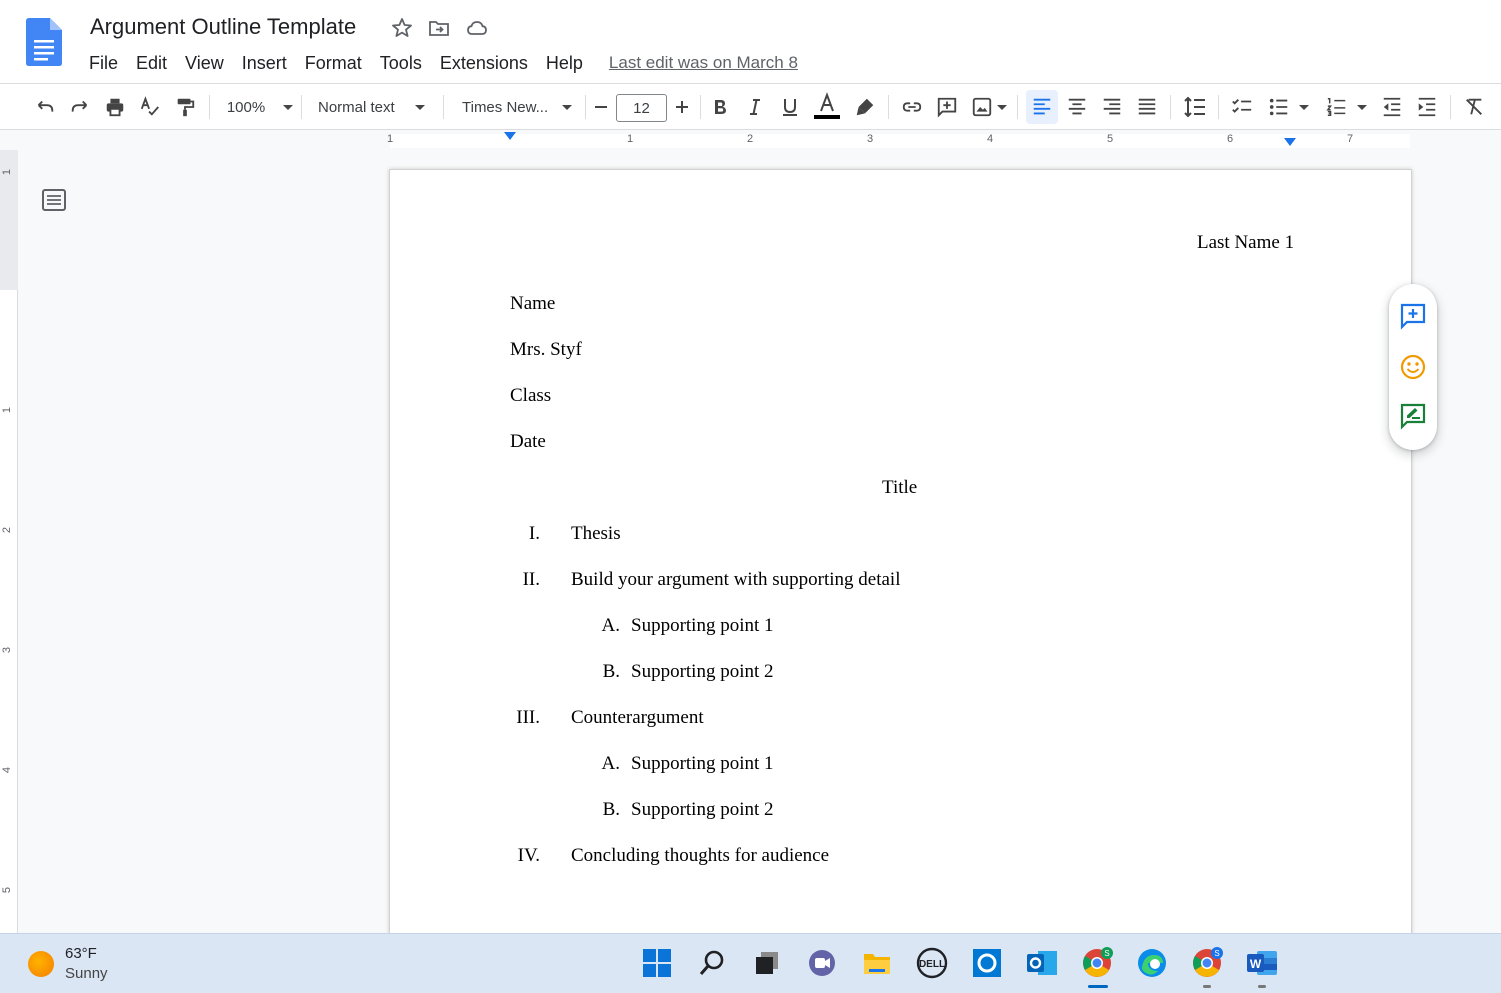  Describe the element at coordinates (80, 107) in the screenshot. I see `redo-button` at that location.